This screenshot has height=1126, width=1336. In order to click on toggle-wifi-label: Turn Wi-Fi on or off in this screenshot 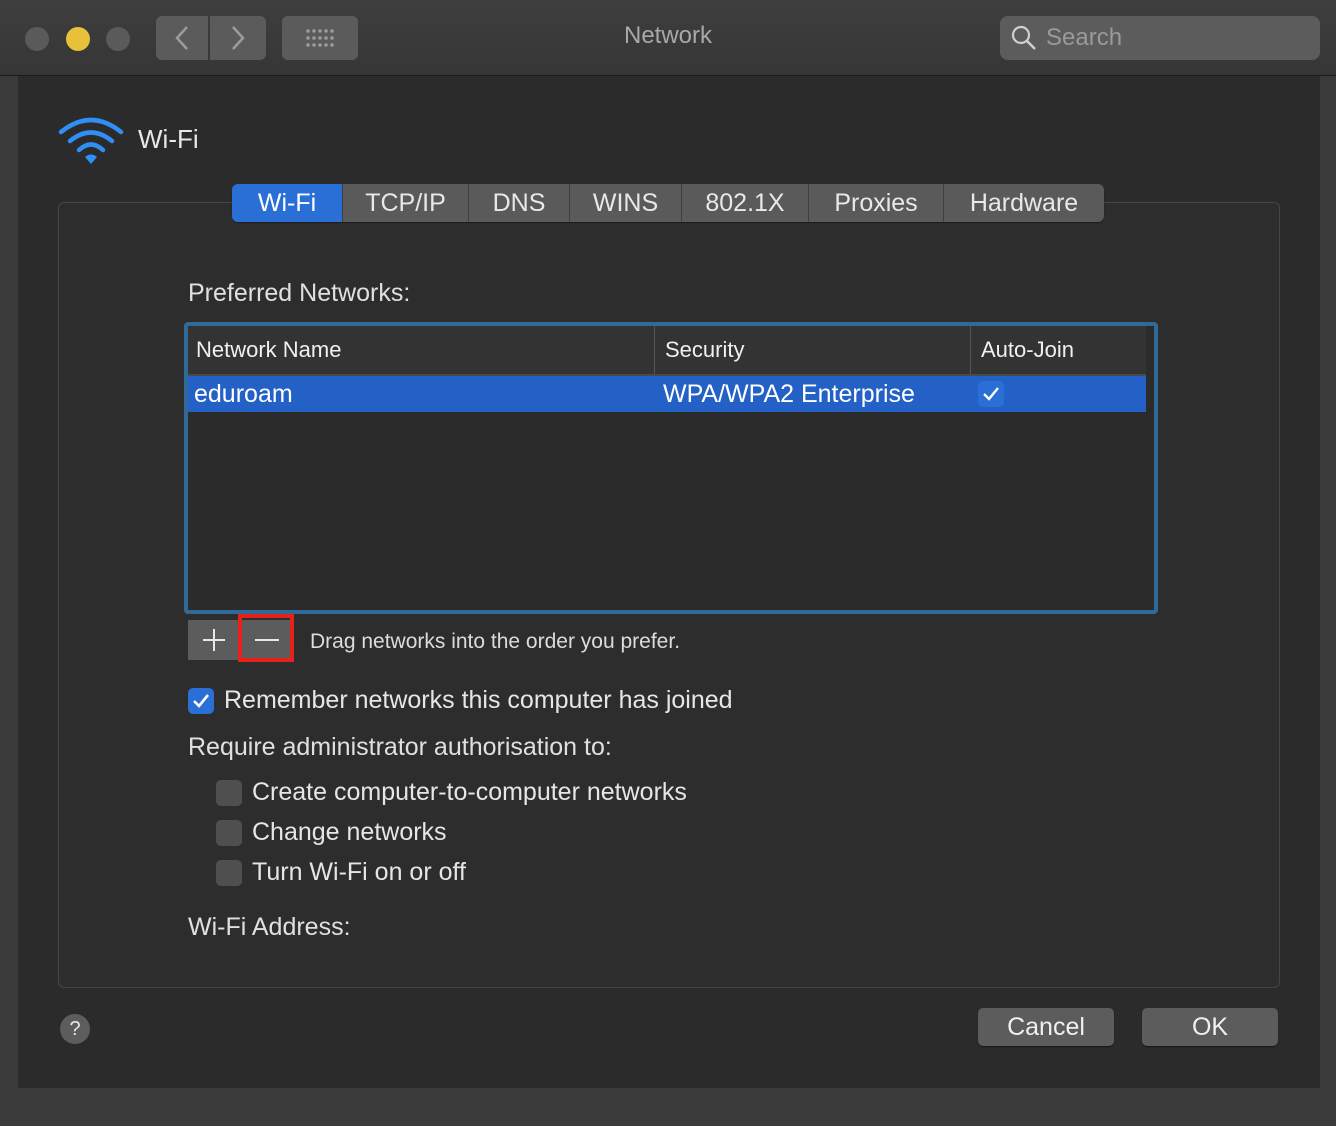, I will do `click(359, 872)`.